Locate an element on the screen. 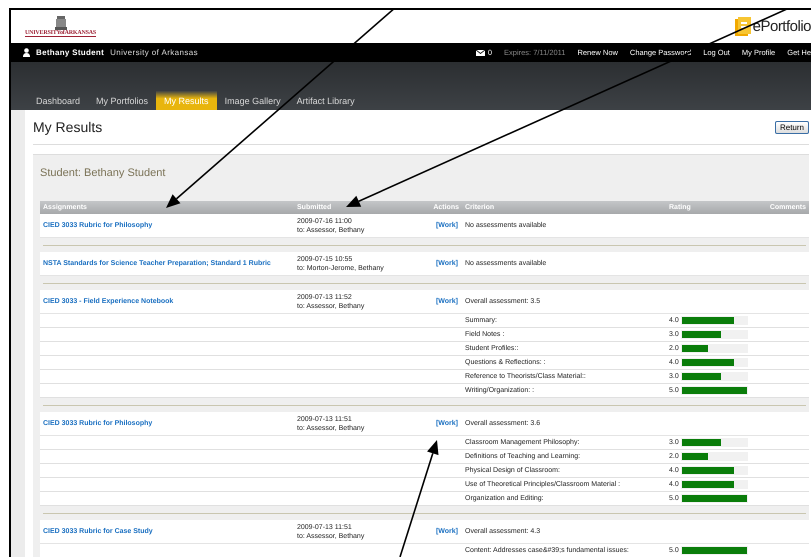  user-name: Bethany Student is located at coordinates (70, 52).